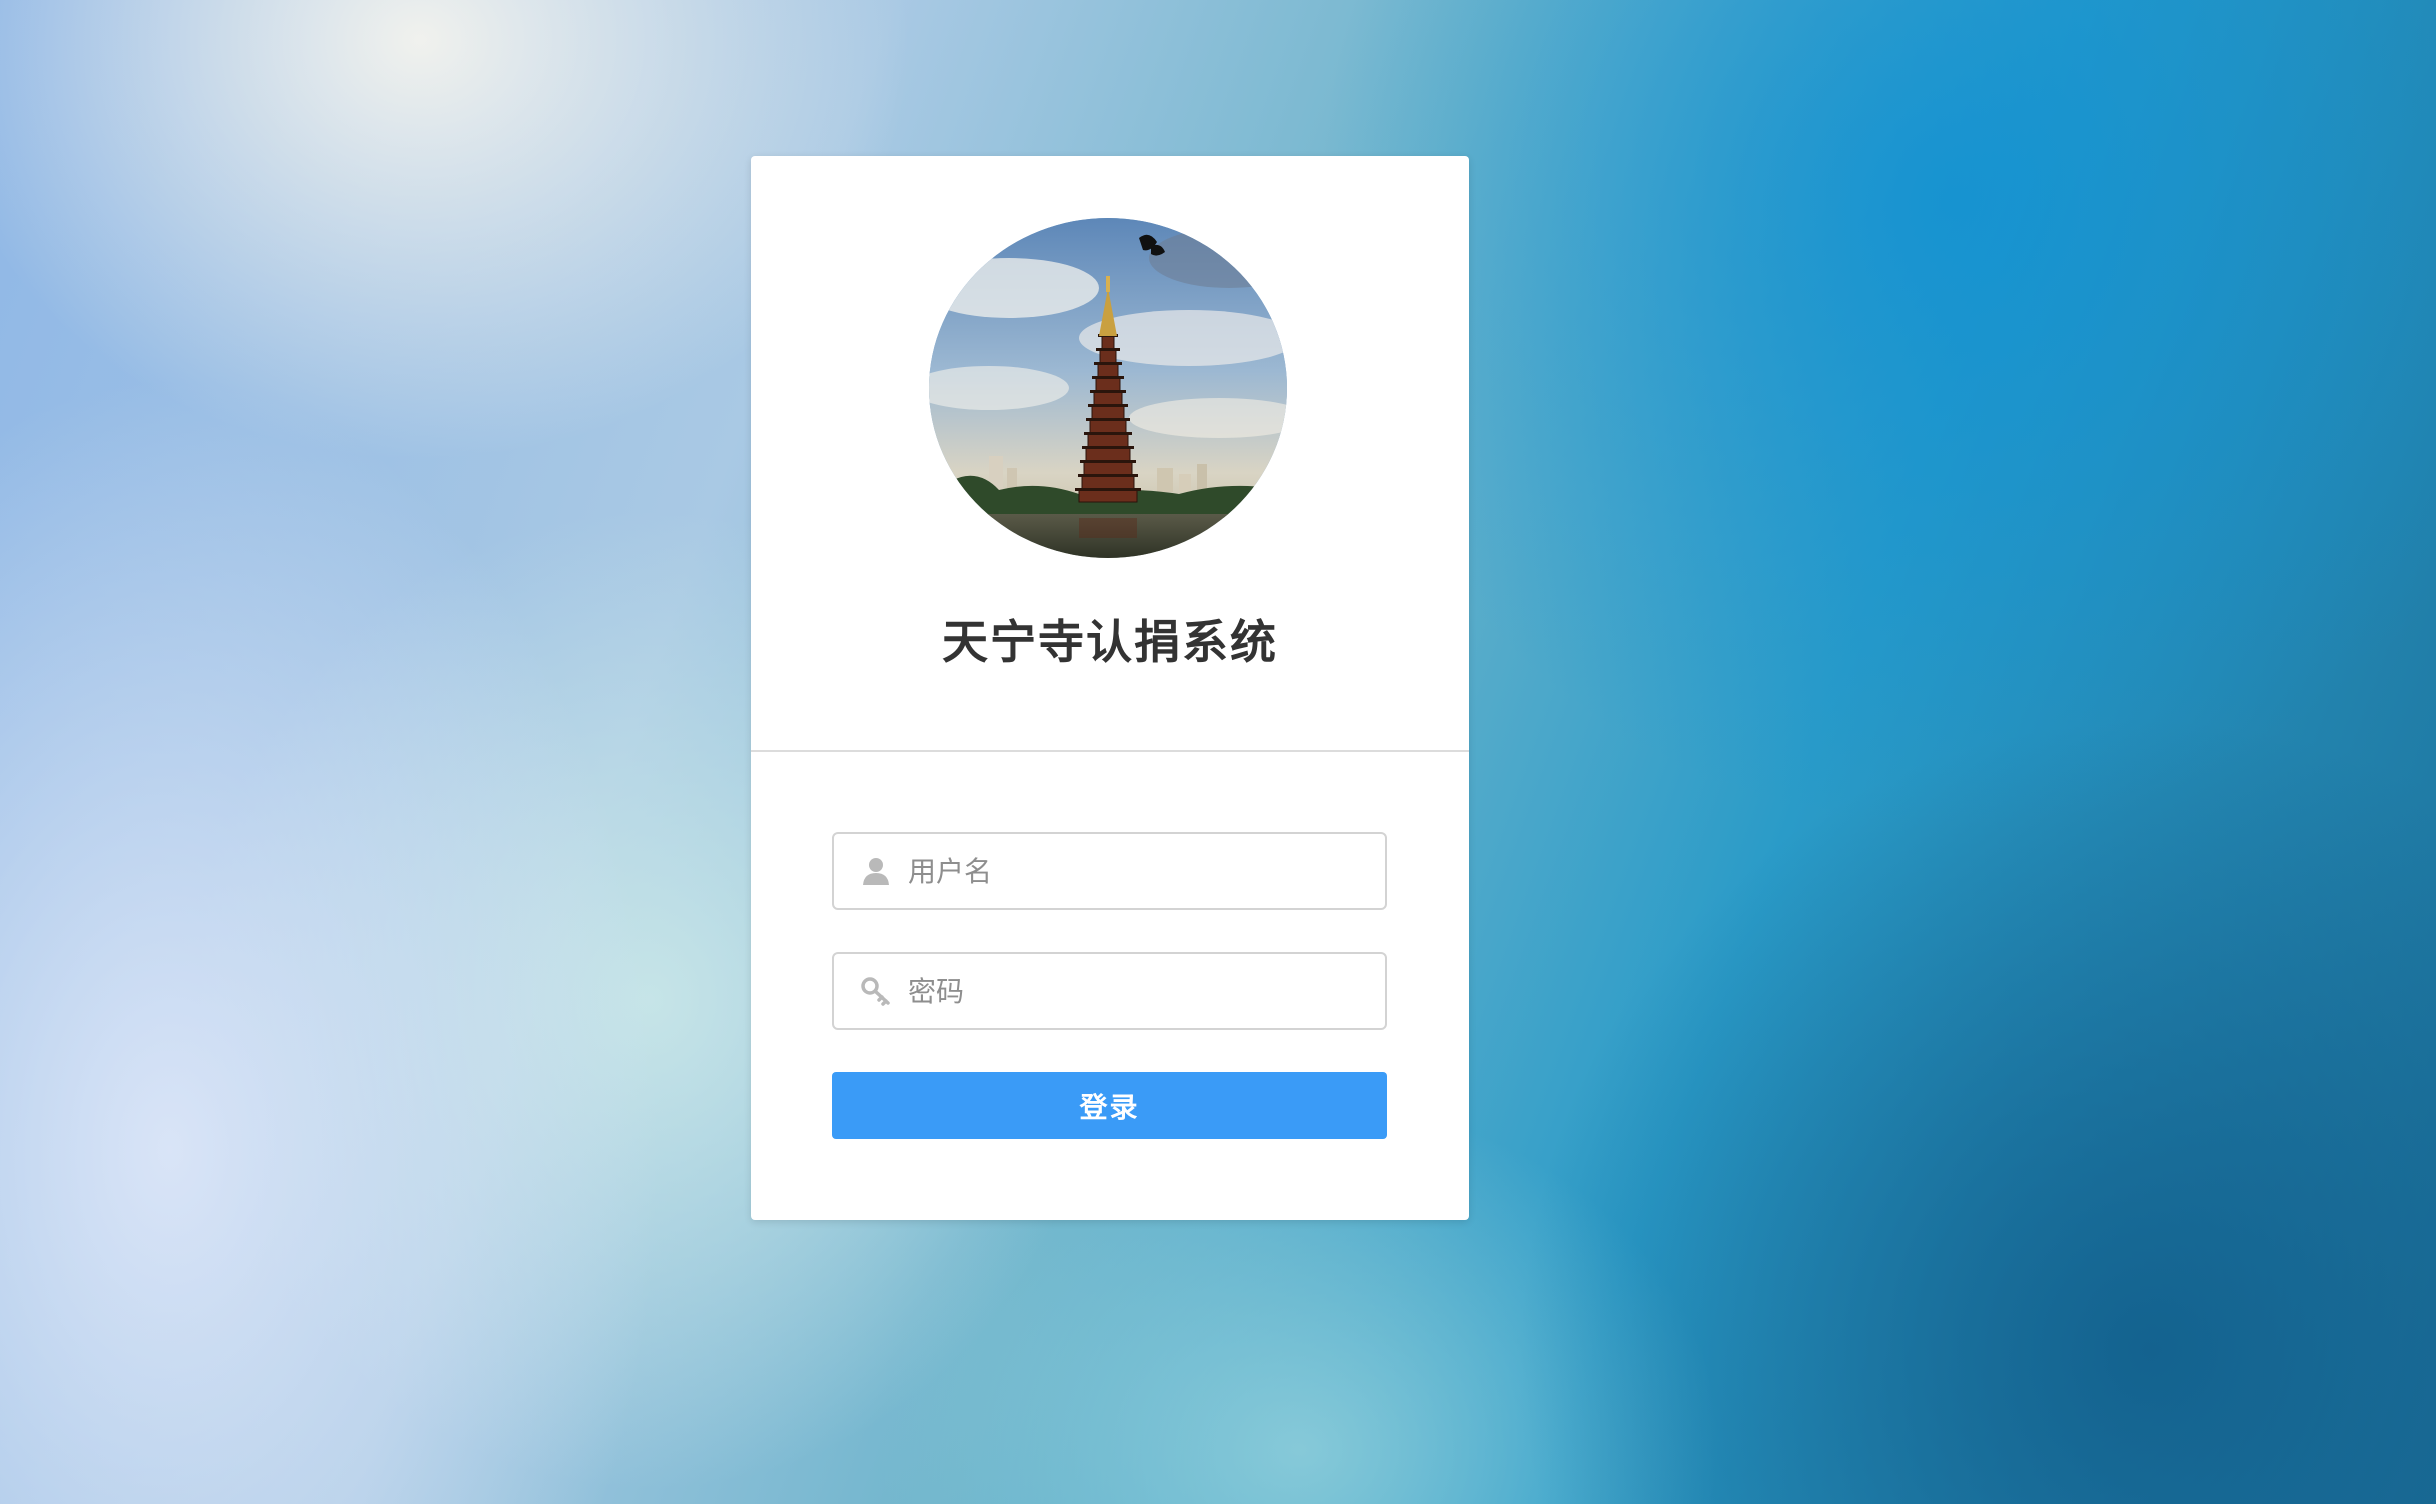 The image size is (2436, 1504). I want to click on login-button: 登录, so click(1109, 1105).